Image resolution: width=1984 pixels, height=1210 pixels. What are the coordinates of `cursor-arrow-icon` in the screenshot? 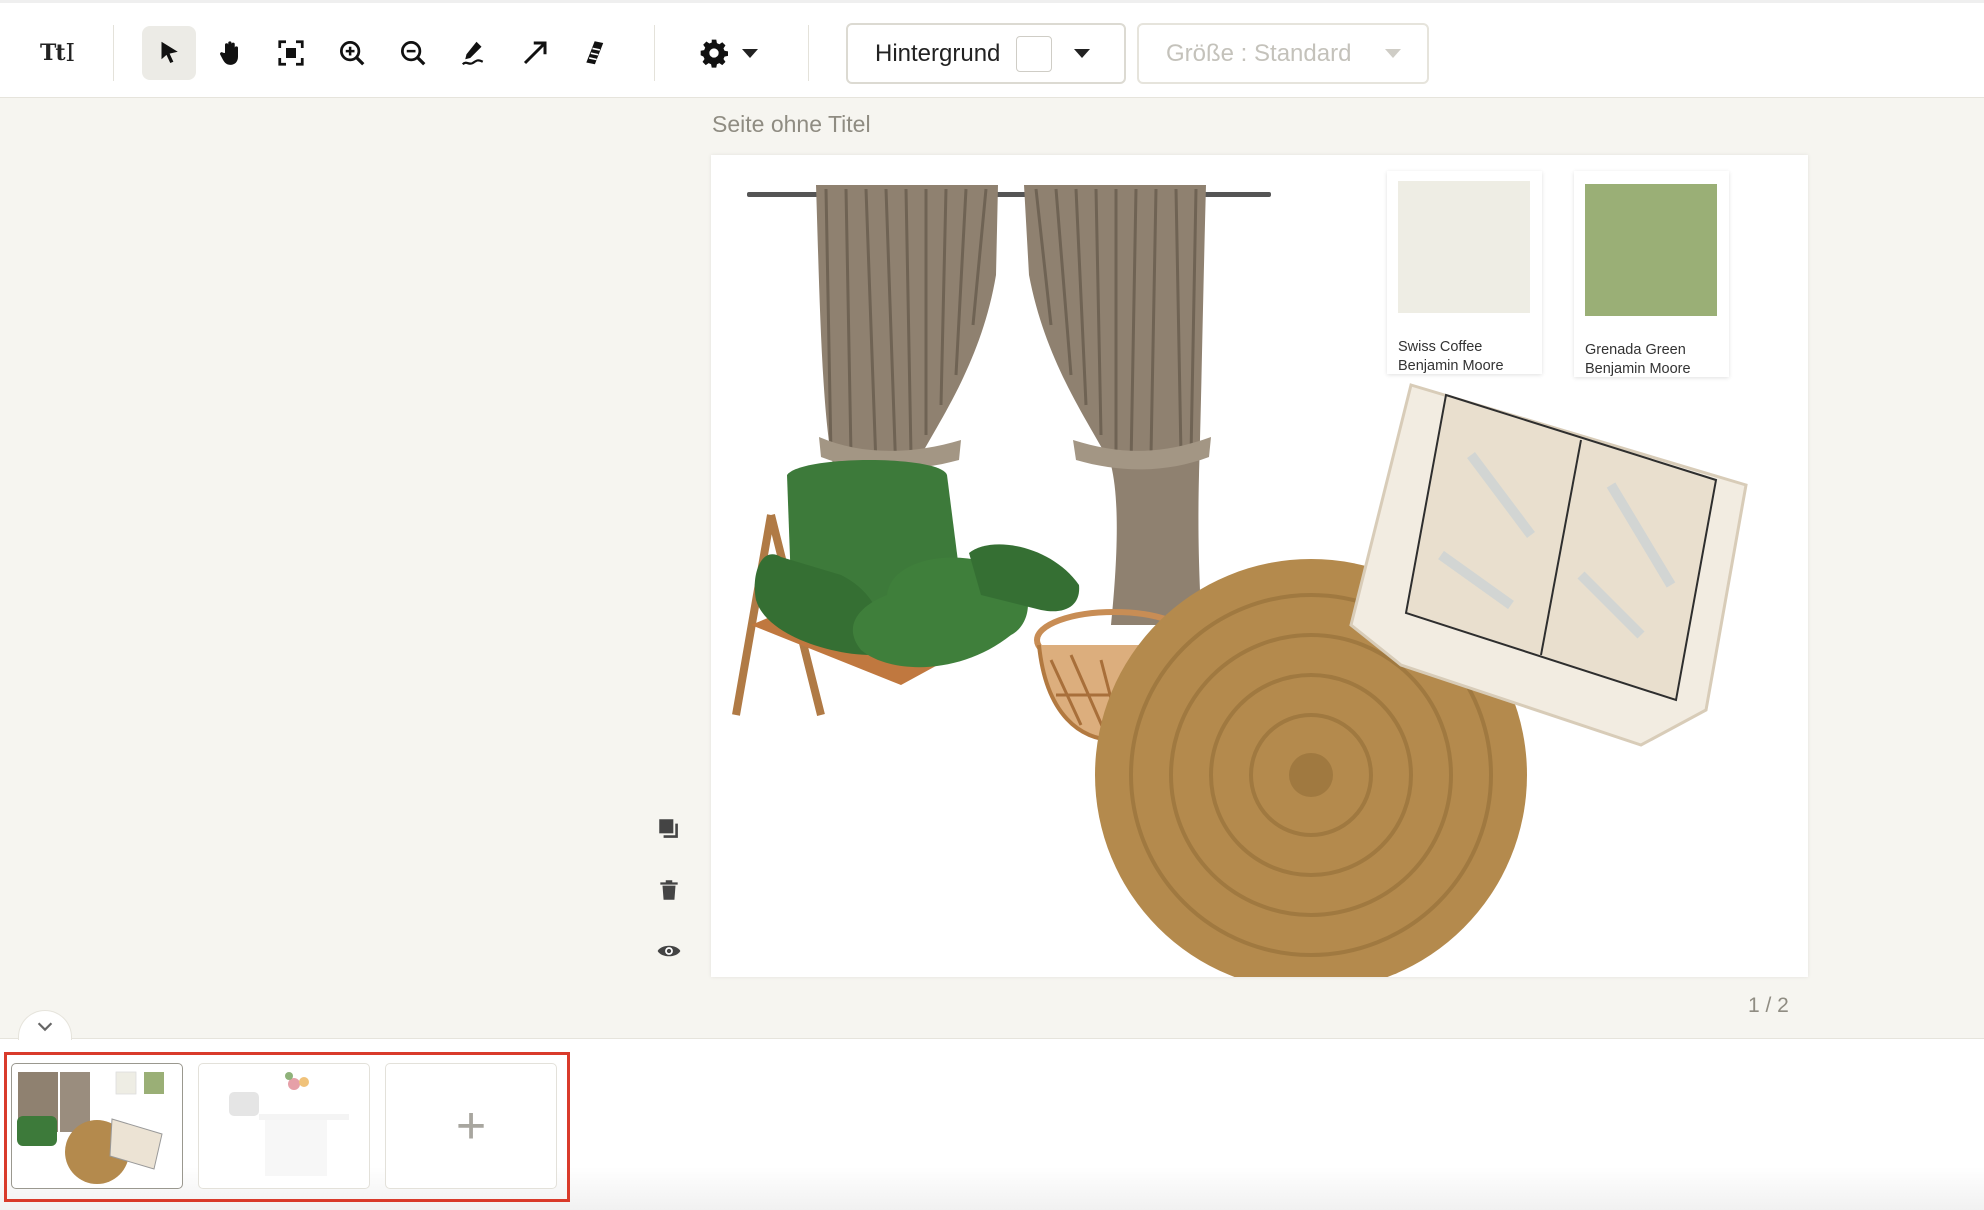 It's located at (169, 52).